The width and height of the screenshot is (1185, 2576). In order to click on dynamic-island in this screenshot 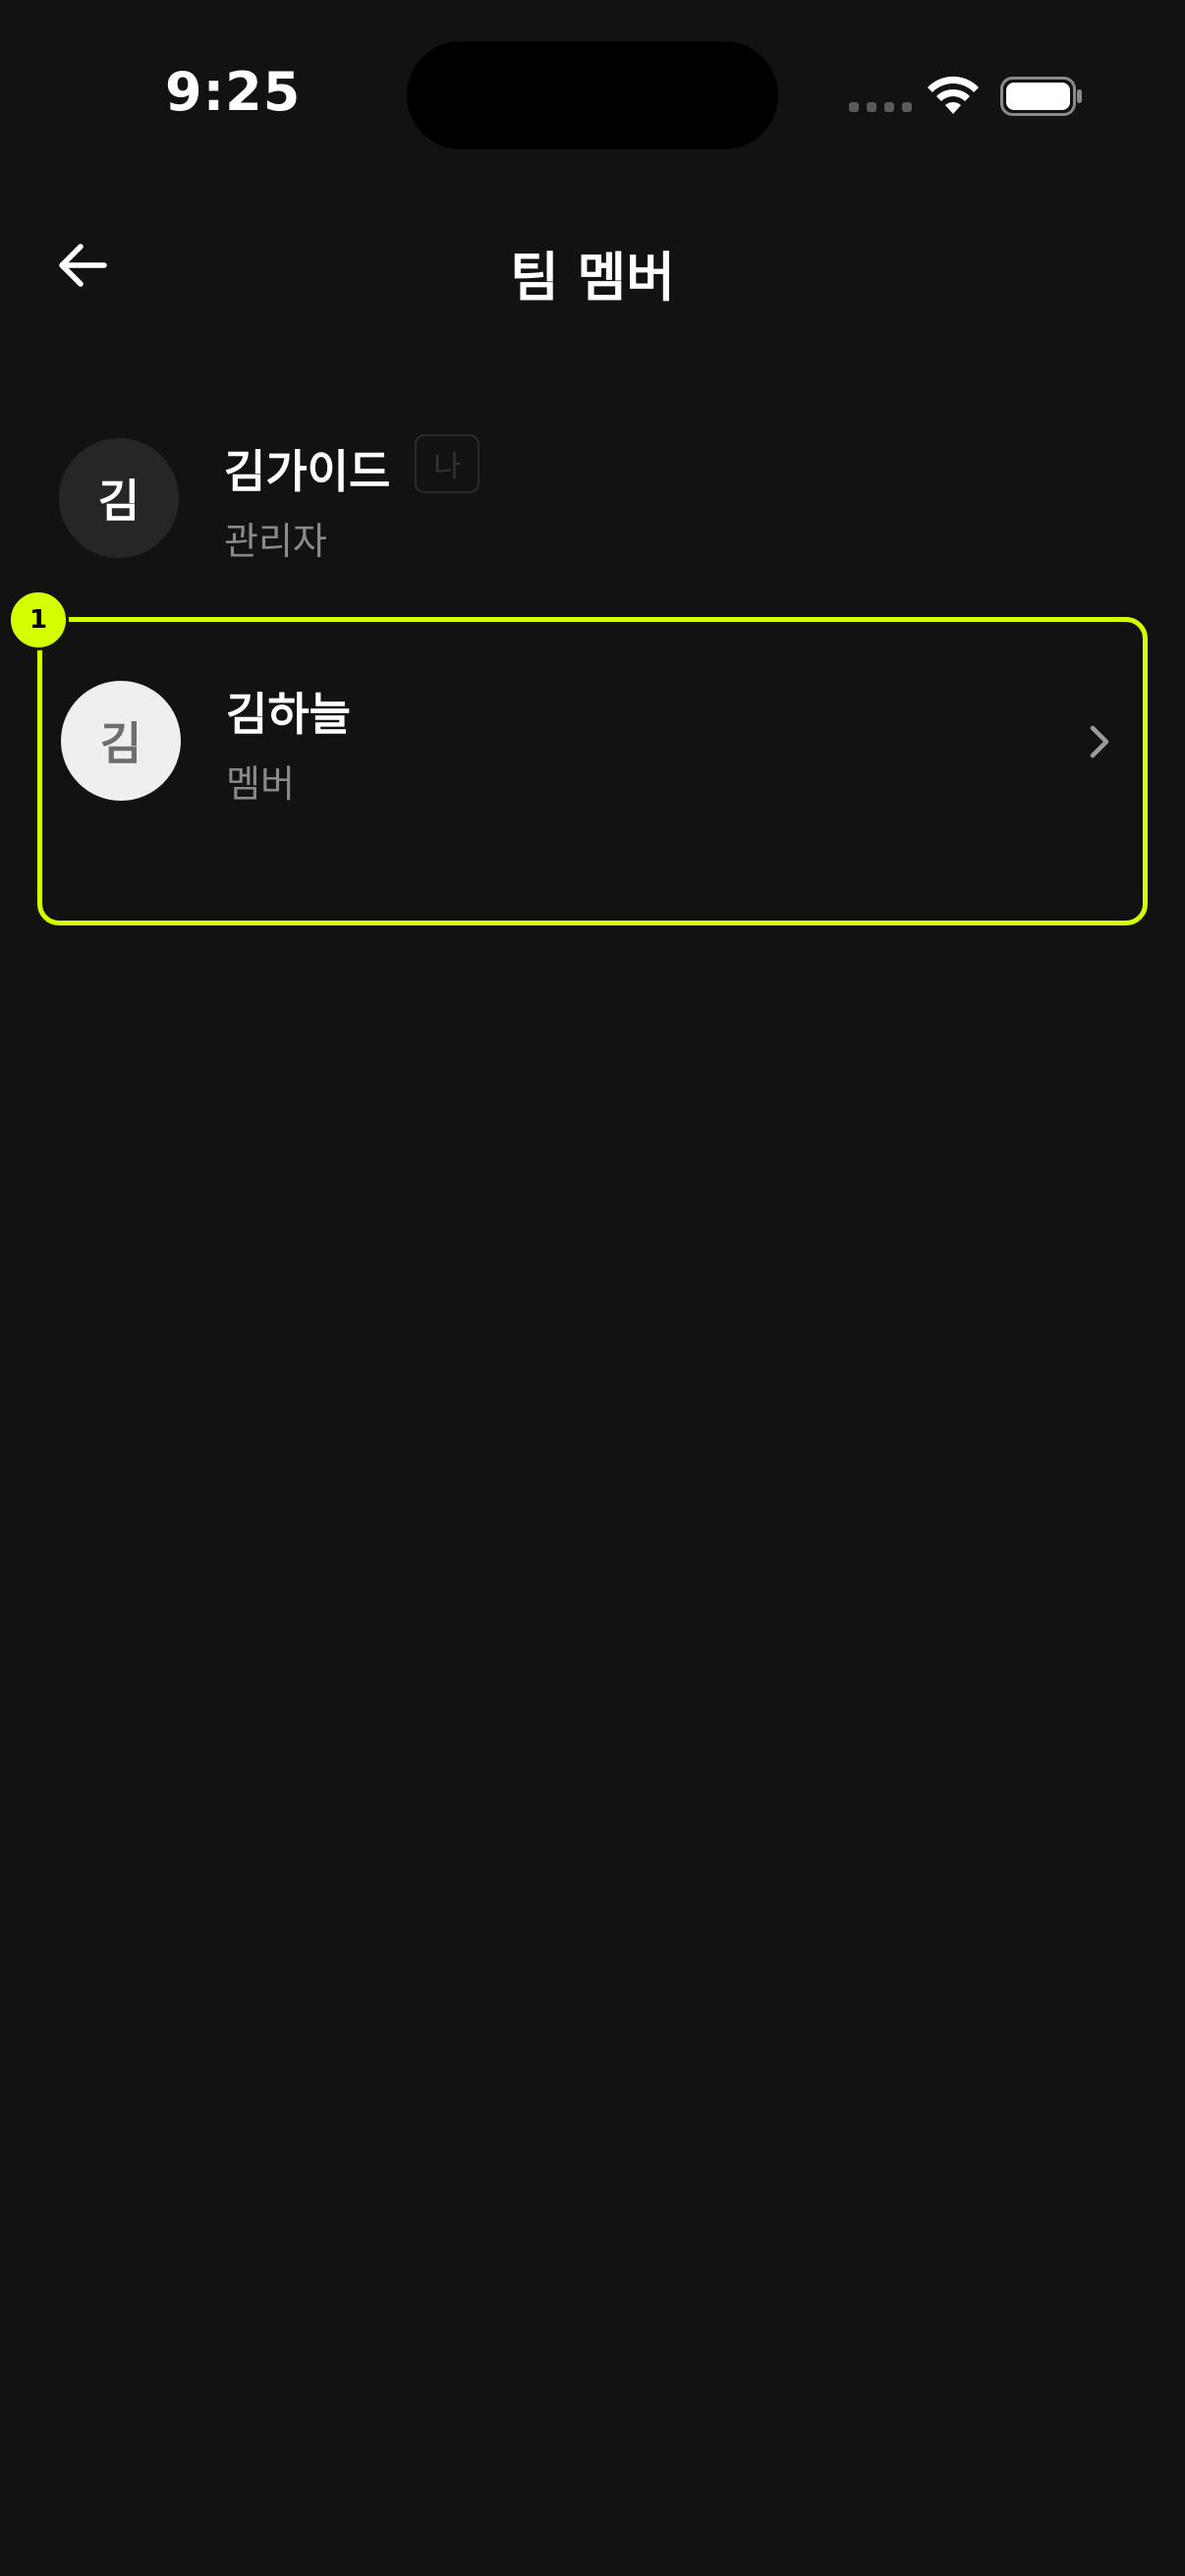, I will do `click(592, 95)`.